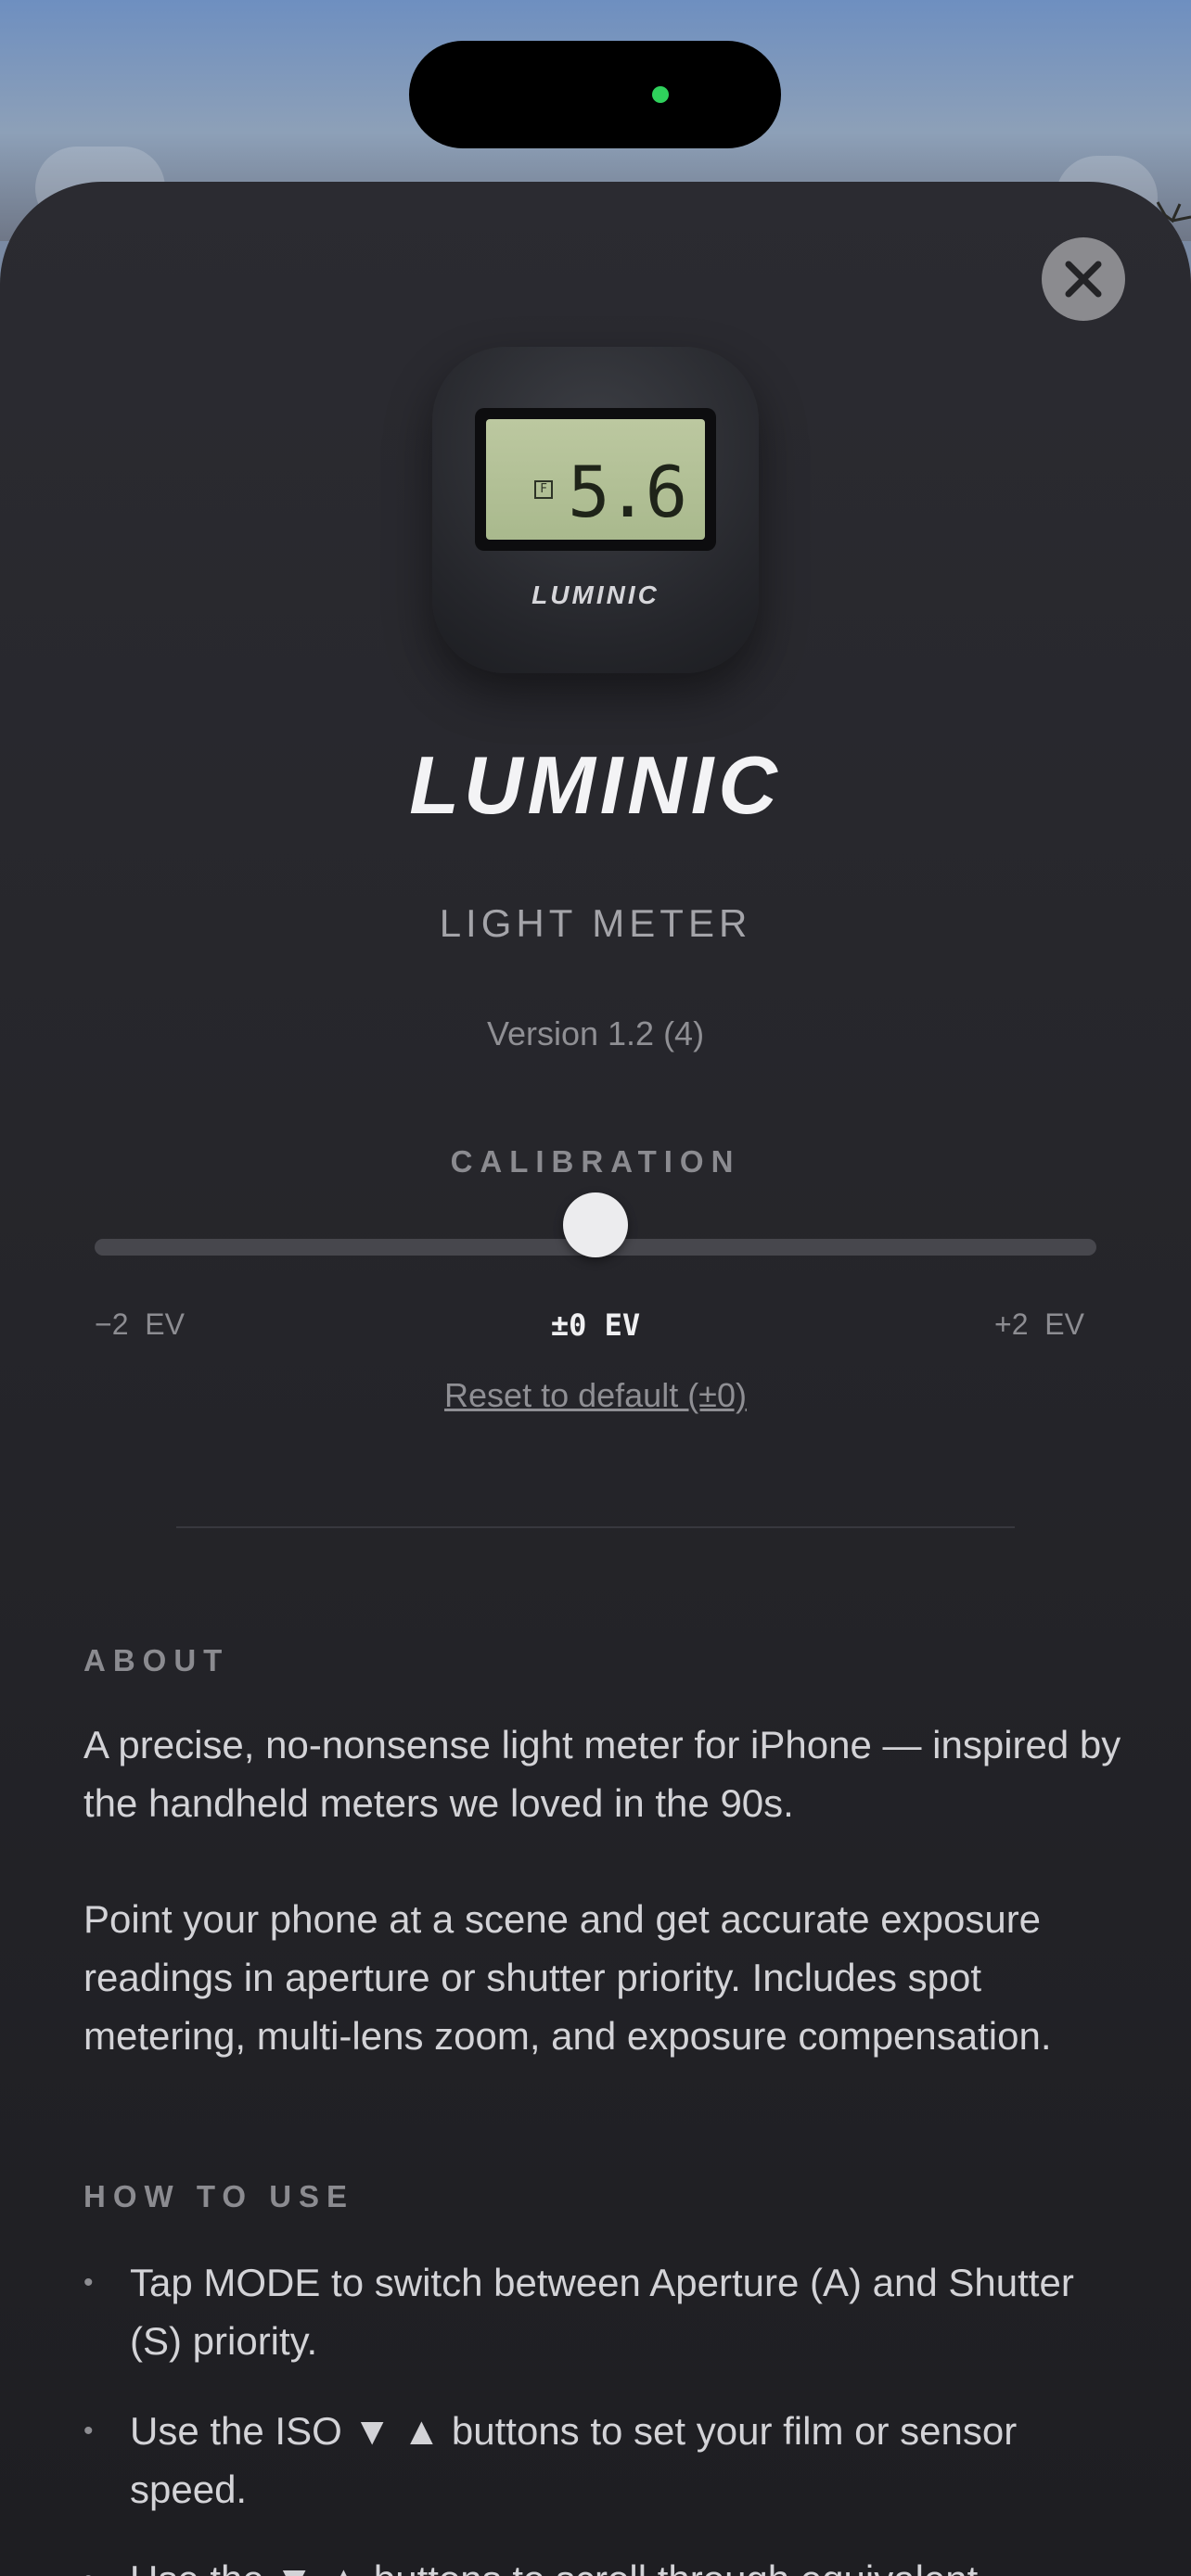 The height and width of the screenshot is (2576, 1191). What do you see at coordinates (219, 2196) in the screenshot?
I see `how-to-use-heading: HOW TO USE` at bounding box center [219, 2196].